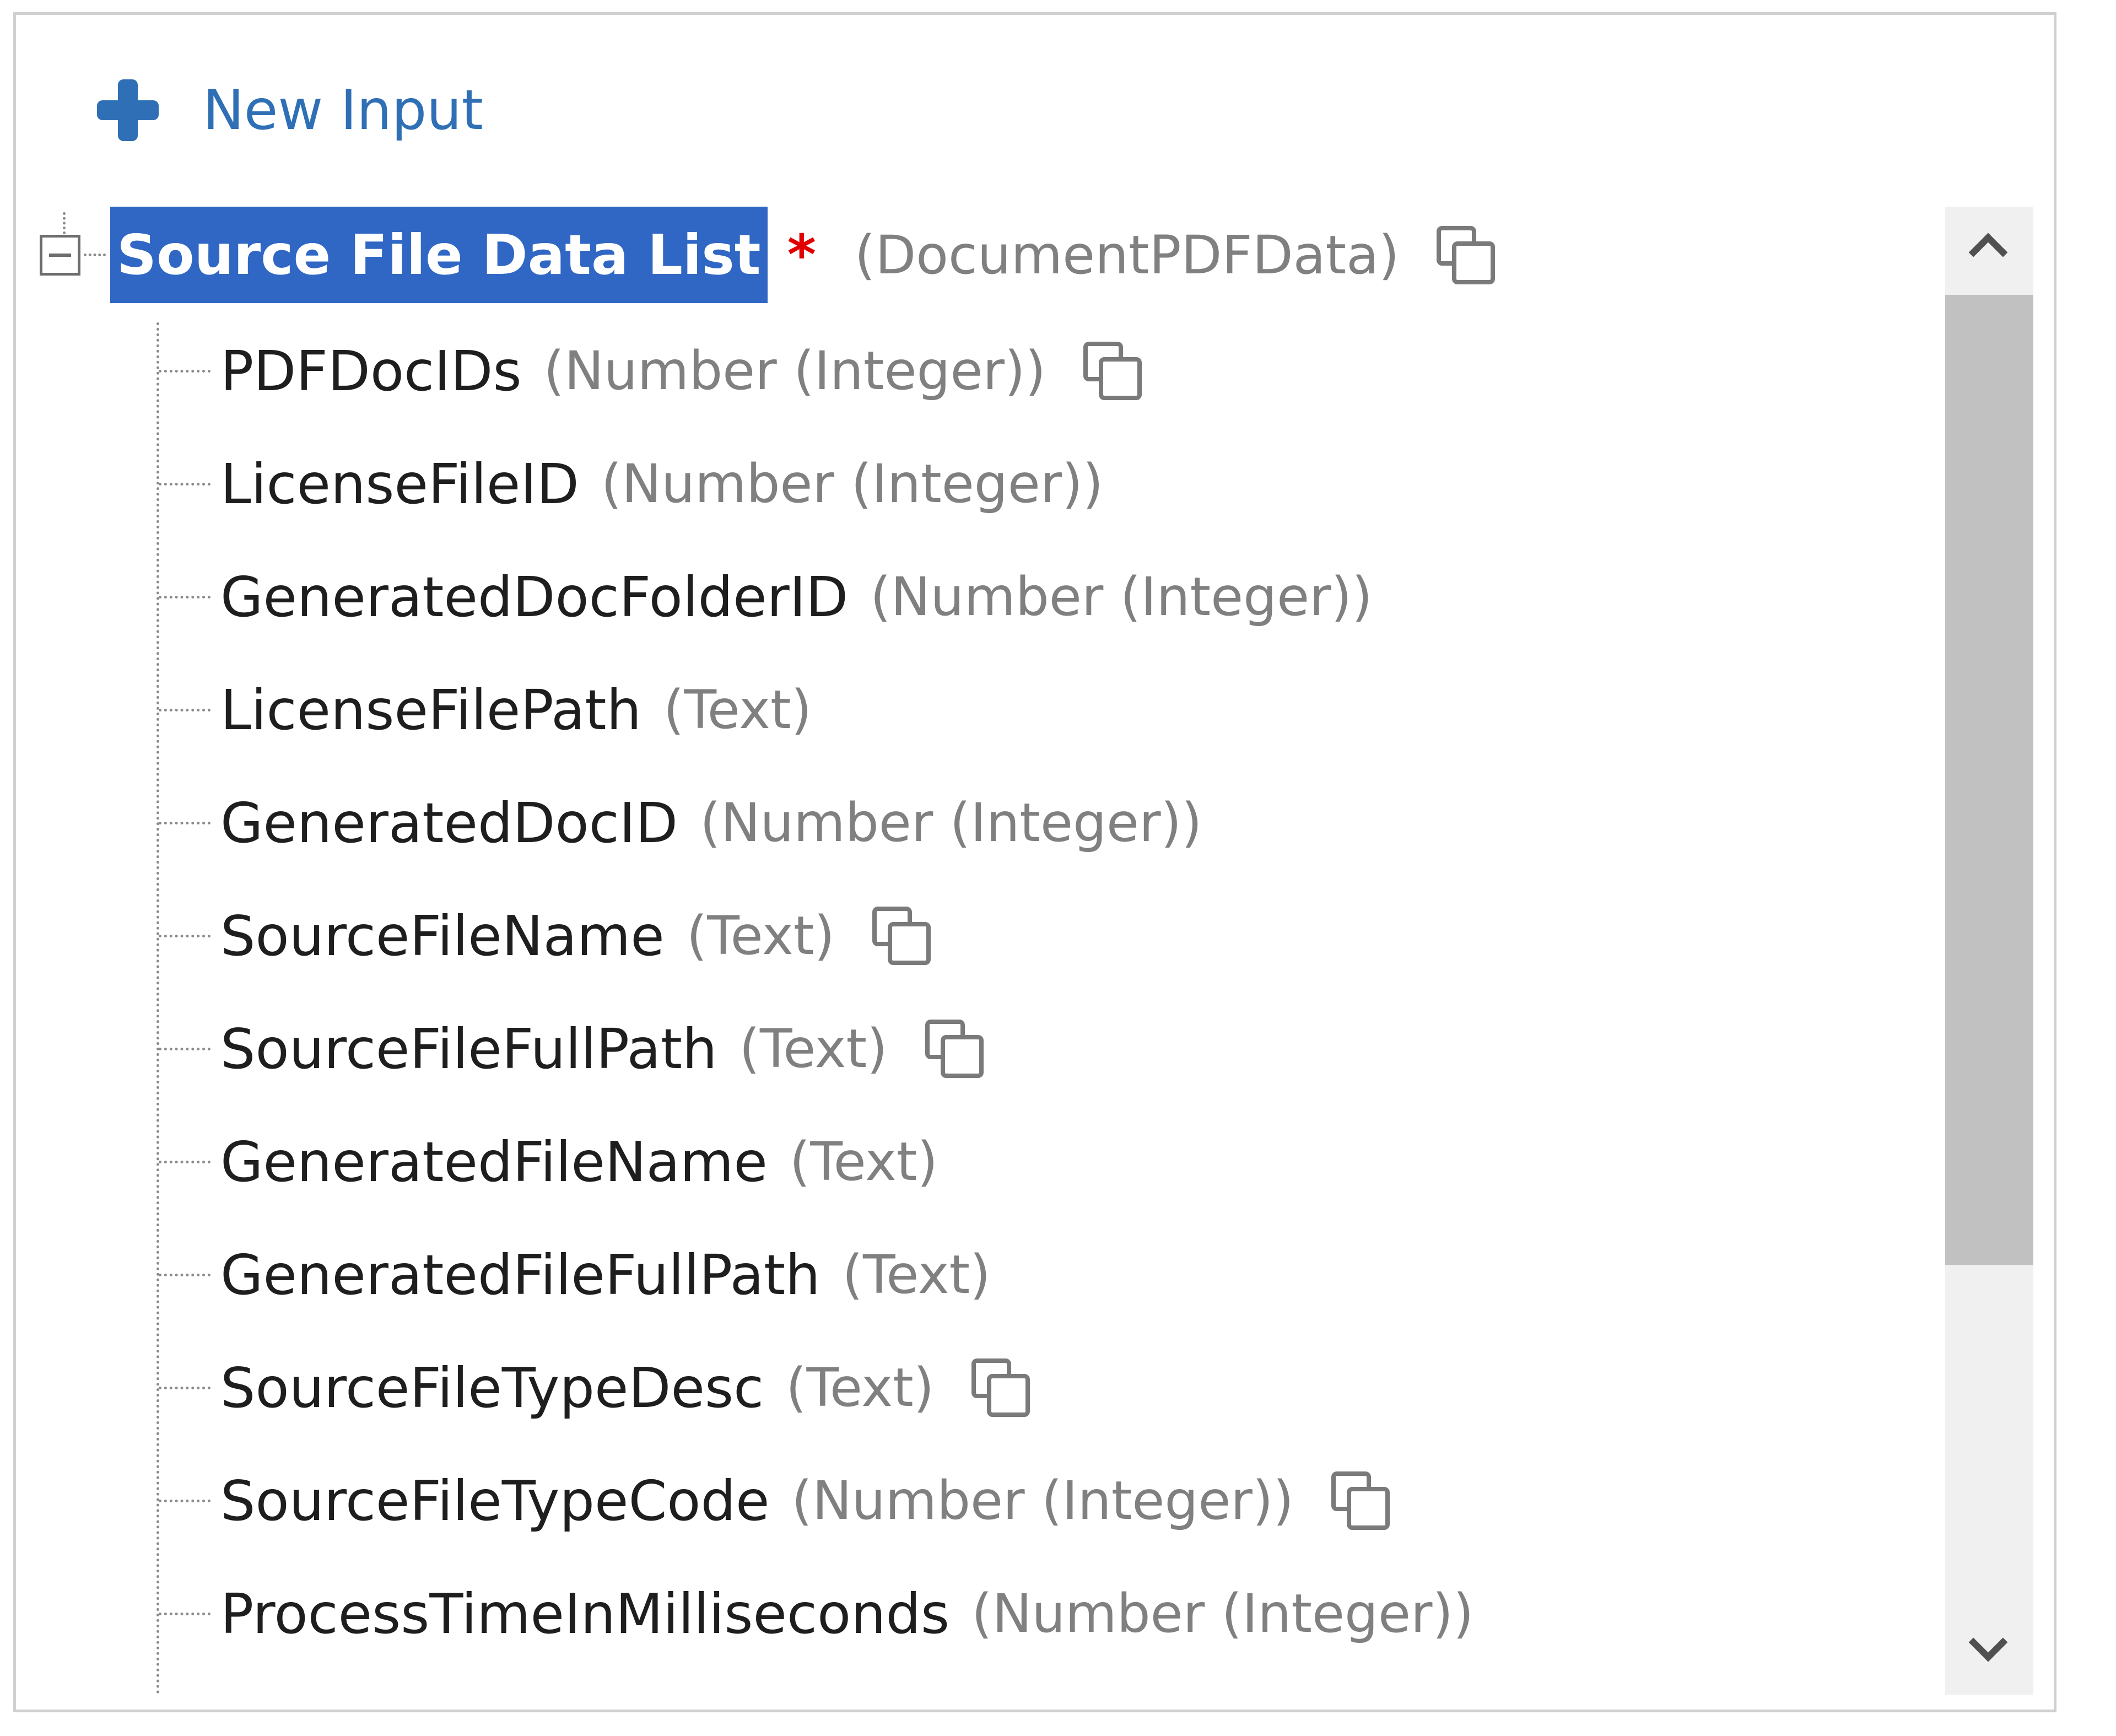  What do you see at coordinates (679, 822) in the screenshot?
I see `tree-item: GeneratedDocID (Number (Integer))` at bounding box center [679, 822].